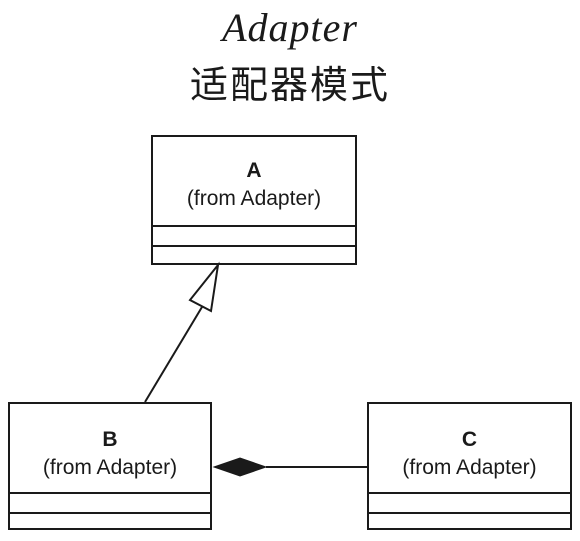 This screenshot has height=541, width=580. Describe the element at coordinates (175, 352) in the screenshot. I see `generalization-line` at that location.